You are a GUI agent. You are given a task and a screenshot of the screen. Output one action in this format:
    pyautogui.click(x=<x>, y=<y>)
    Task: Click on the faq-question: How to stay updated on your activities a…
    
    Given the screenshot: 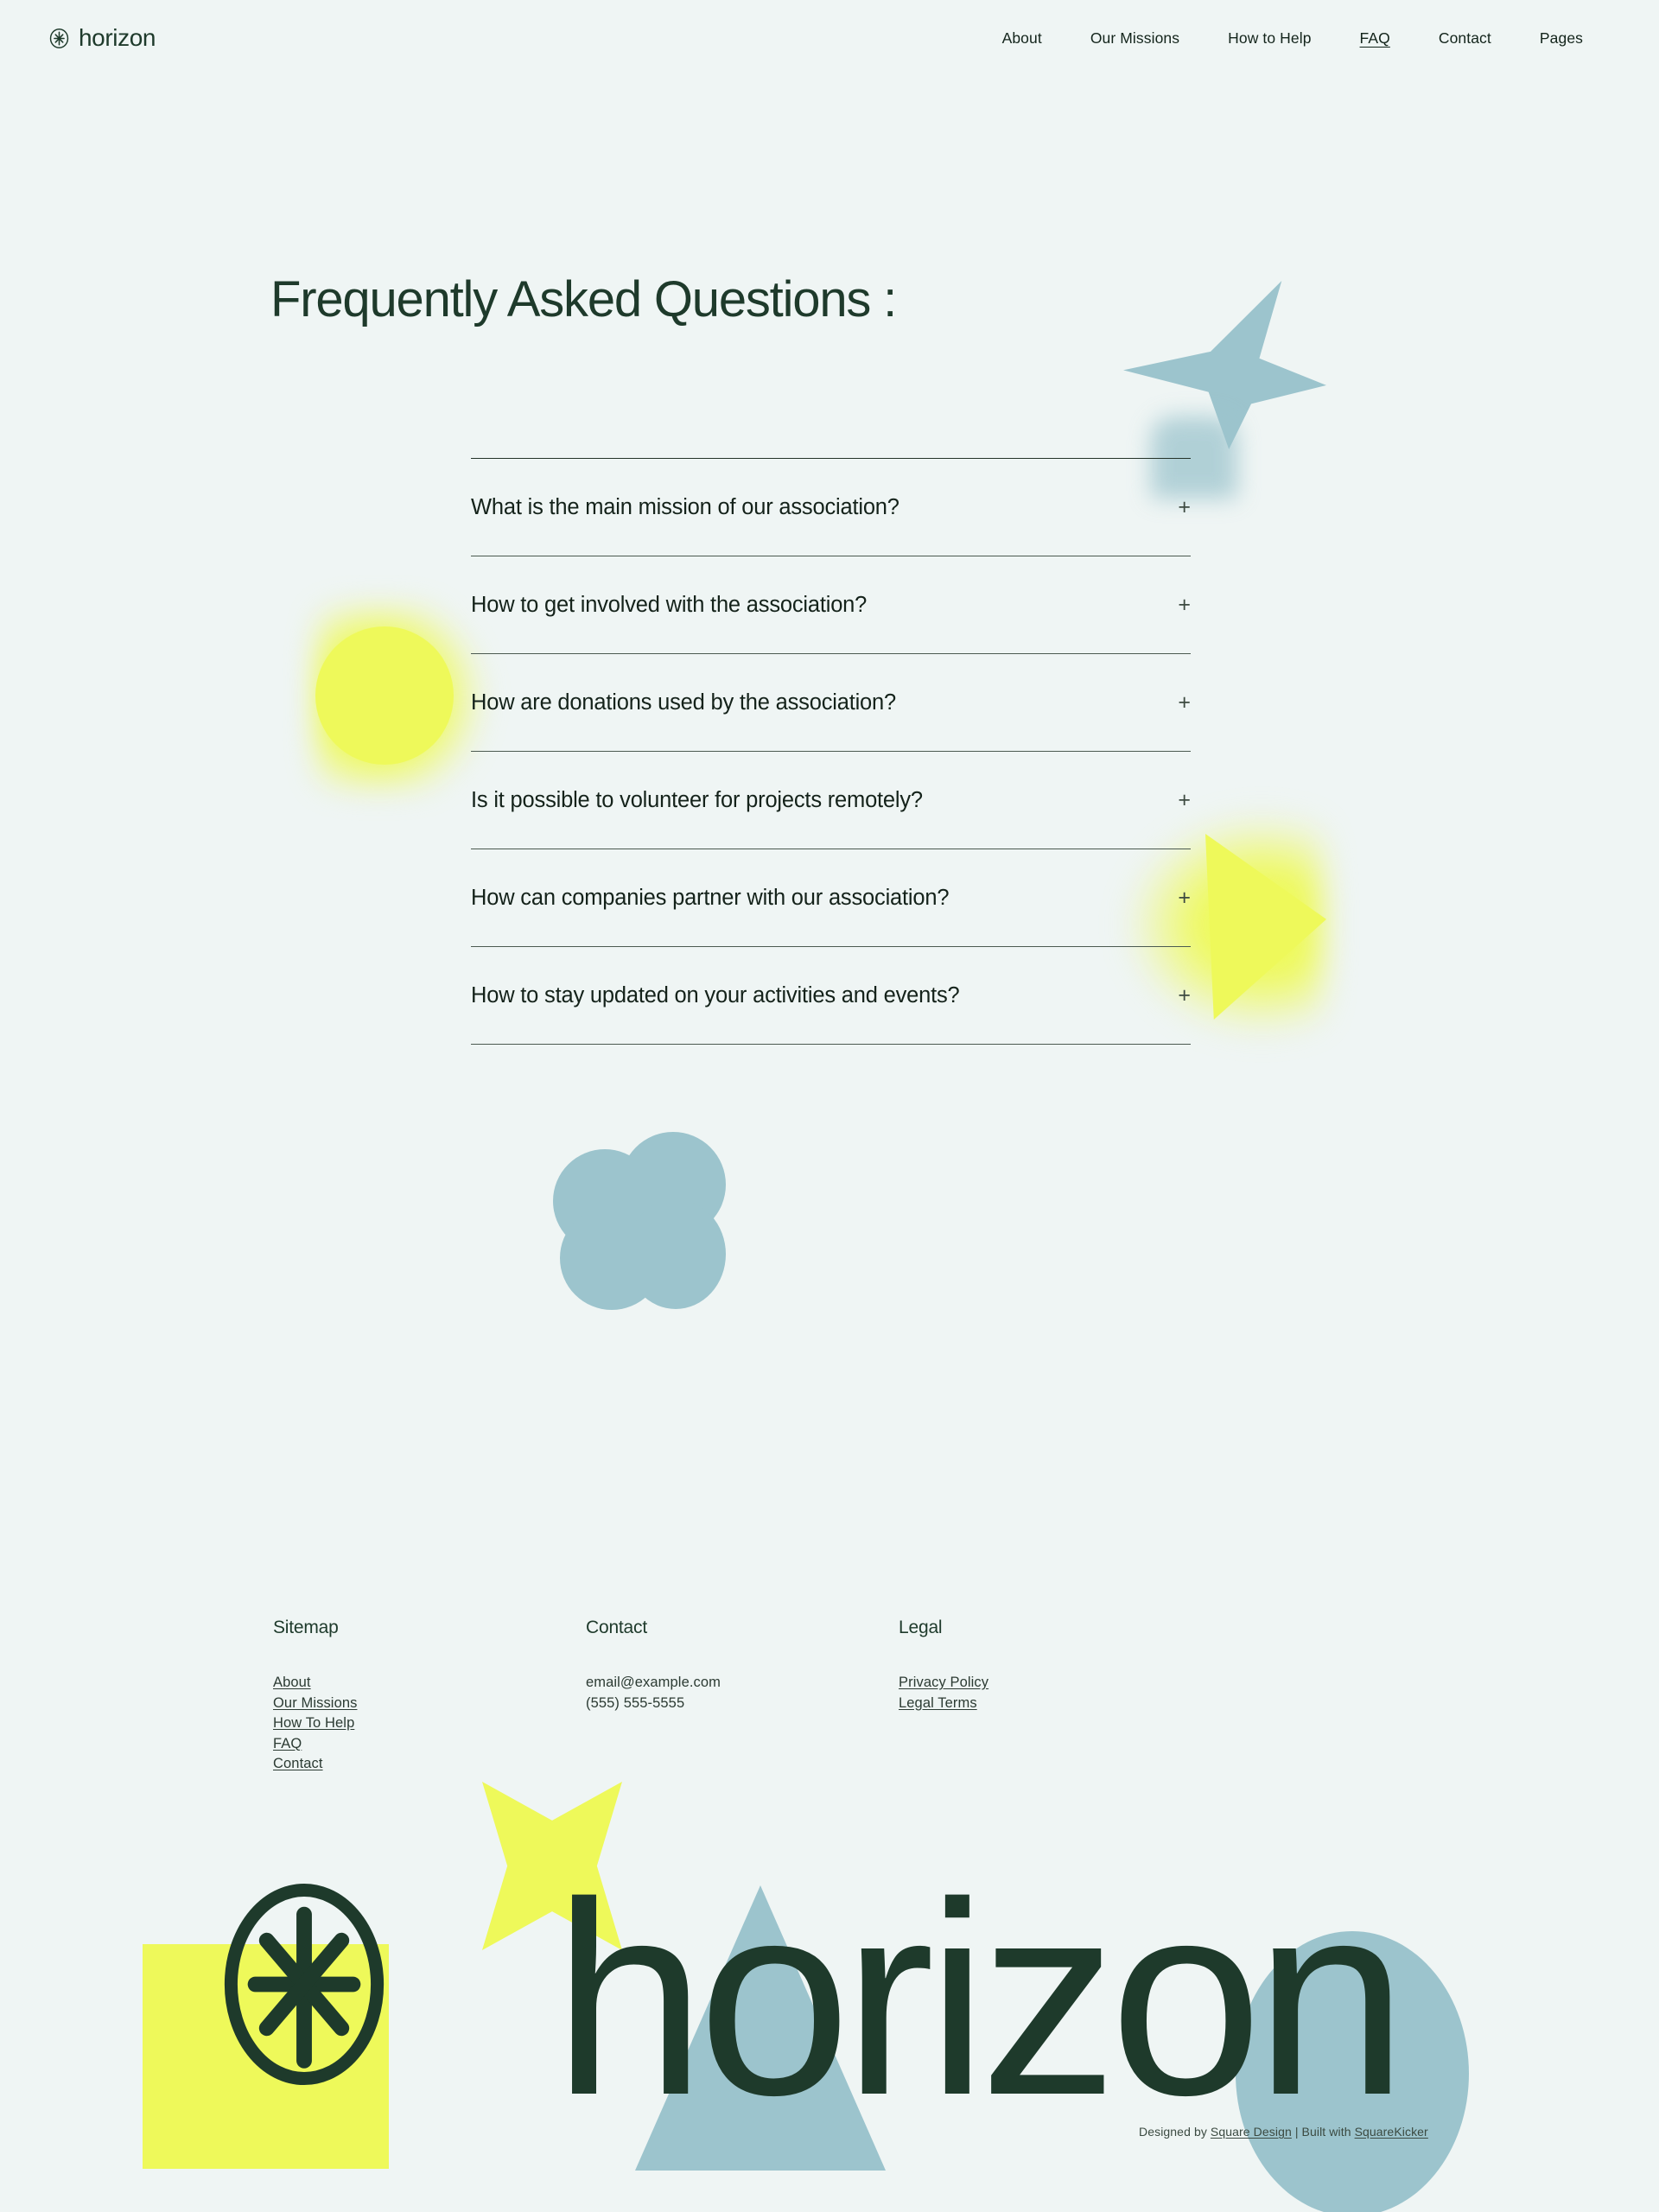 What is the action you would take?
    pyautogui.click(x=715, y=994)
    